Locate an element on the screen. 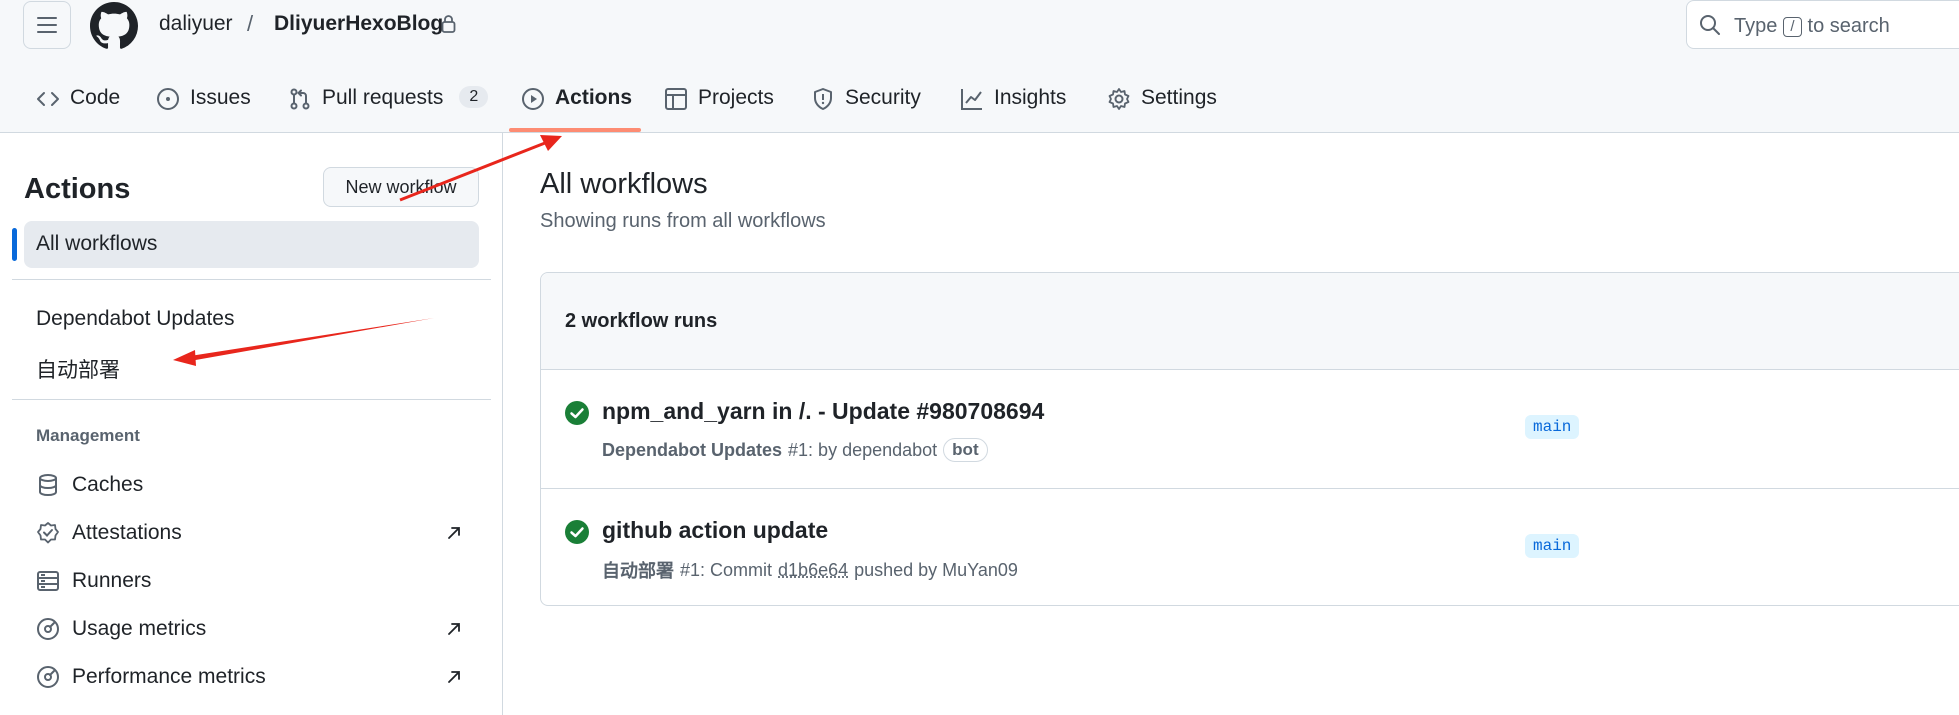 This screenshot has height=715, width=1959. sidebar-item-caches: Caches is located at coordinates (89, 485).